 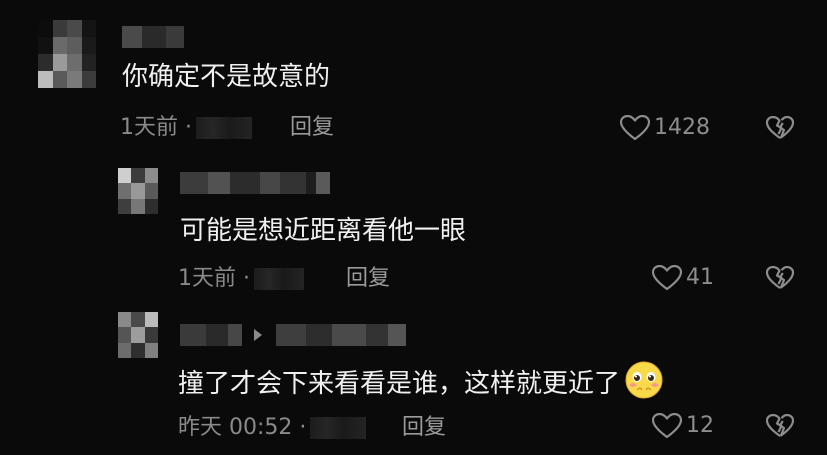 I want to click on timestamp: 昨天 00:52 ·, so click(x=242, y=427).